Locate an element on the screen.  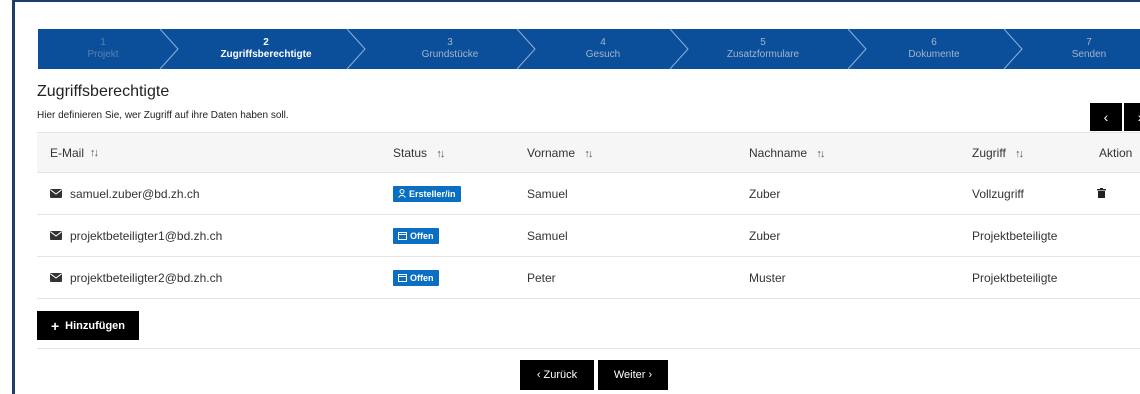
email-cell: projektbeteiligter2@bd.zh.ch is located at coordinates (136, 278).